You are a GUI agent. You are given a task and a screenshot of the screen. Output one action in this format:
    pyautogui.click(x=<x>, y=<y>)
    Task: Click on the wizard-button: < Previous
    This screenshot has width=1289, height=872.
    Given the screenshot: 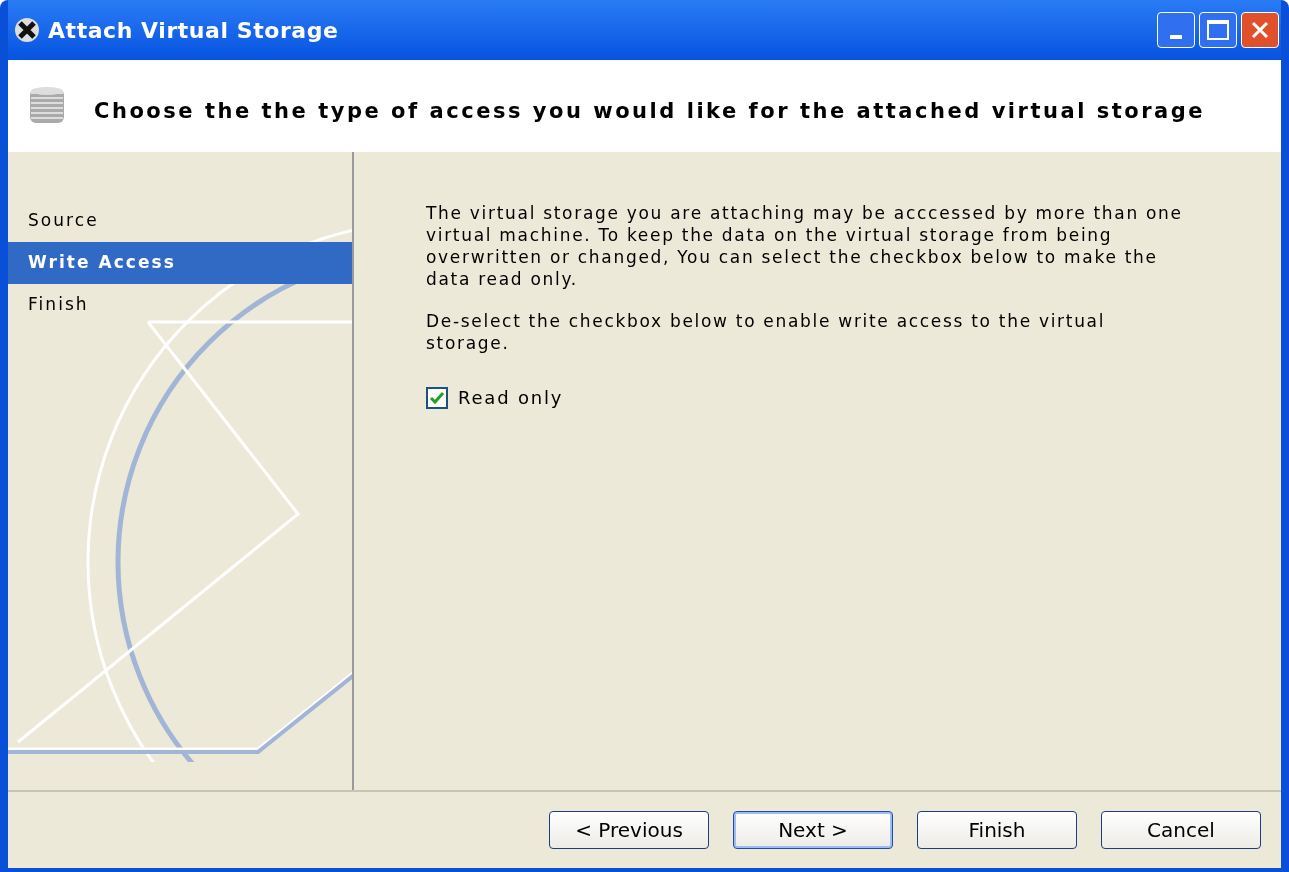 What is the action you would take?
    pyautogui.click(x=629, y=830)
    